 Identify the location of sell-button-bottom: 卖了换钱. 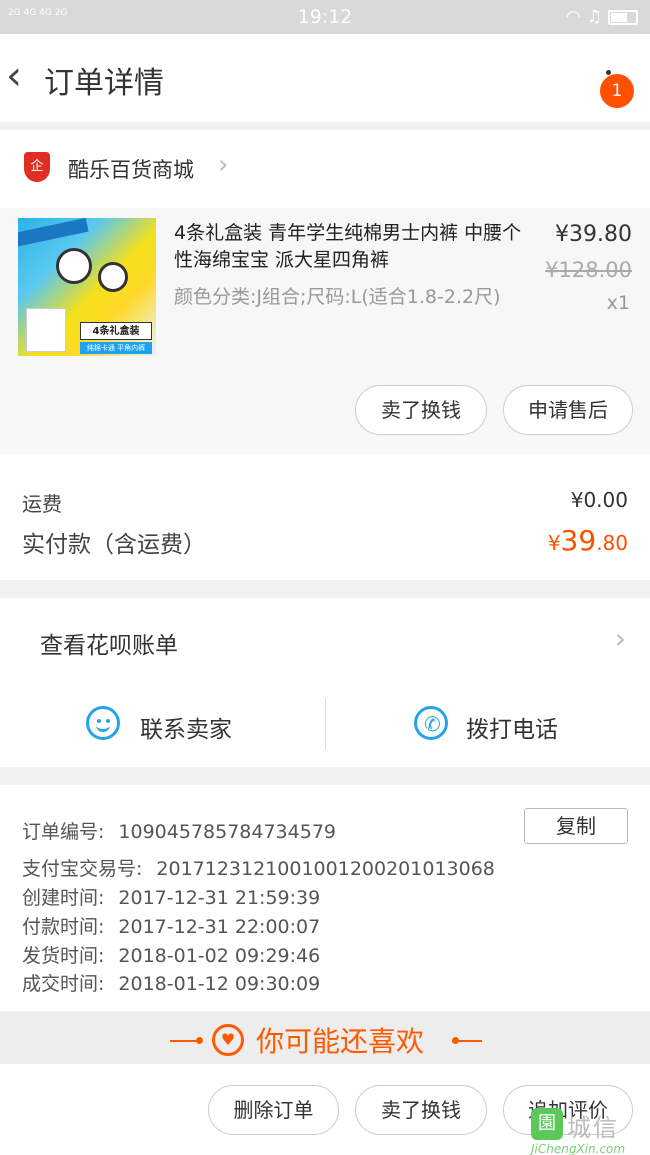
(421, 1110).